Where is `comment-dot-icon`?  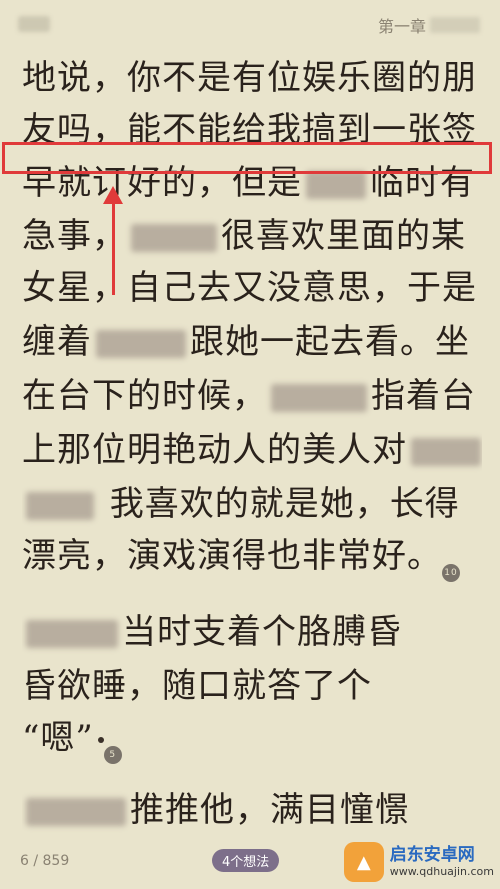
comment-dot-icon is located at coordinates (100, 740).